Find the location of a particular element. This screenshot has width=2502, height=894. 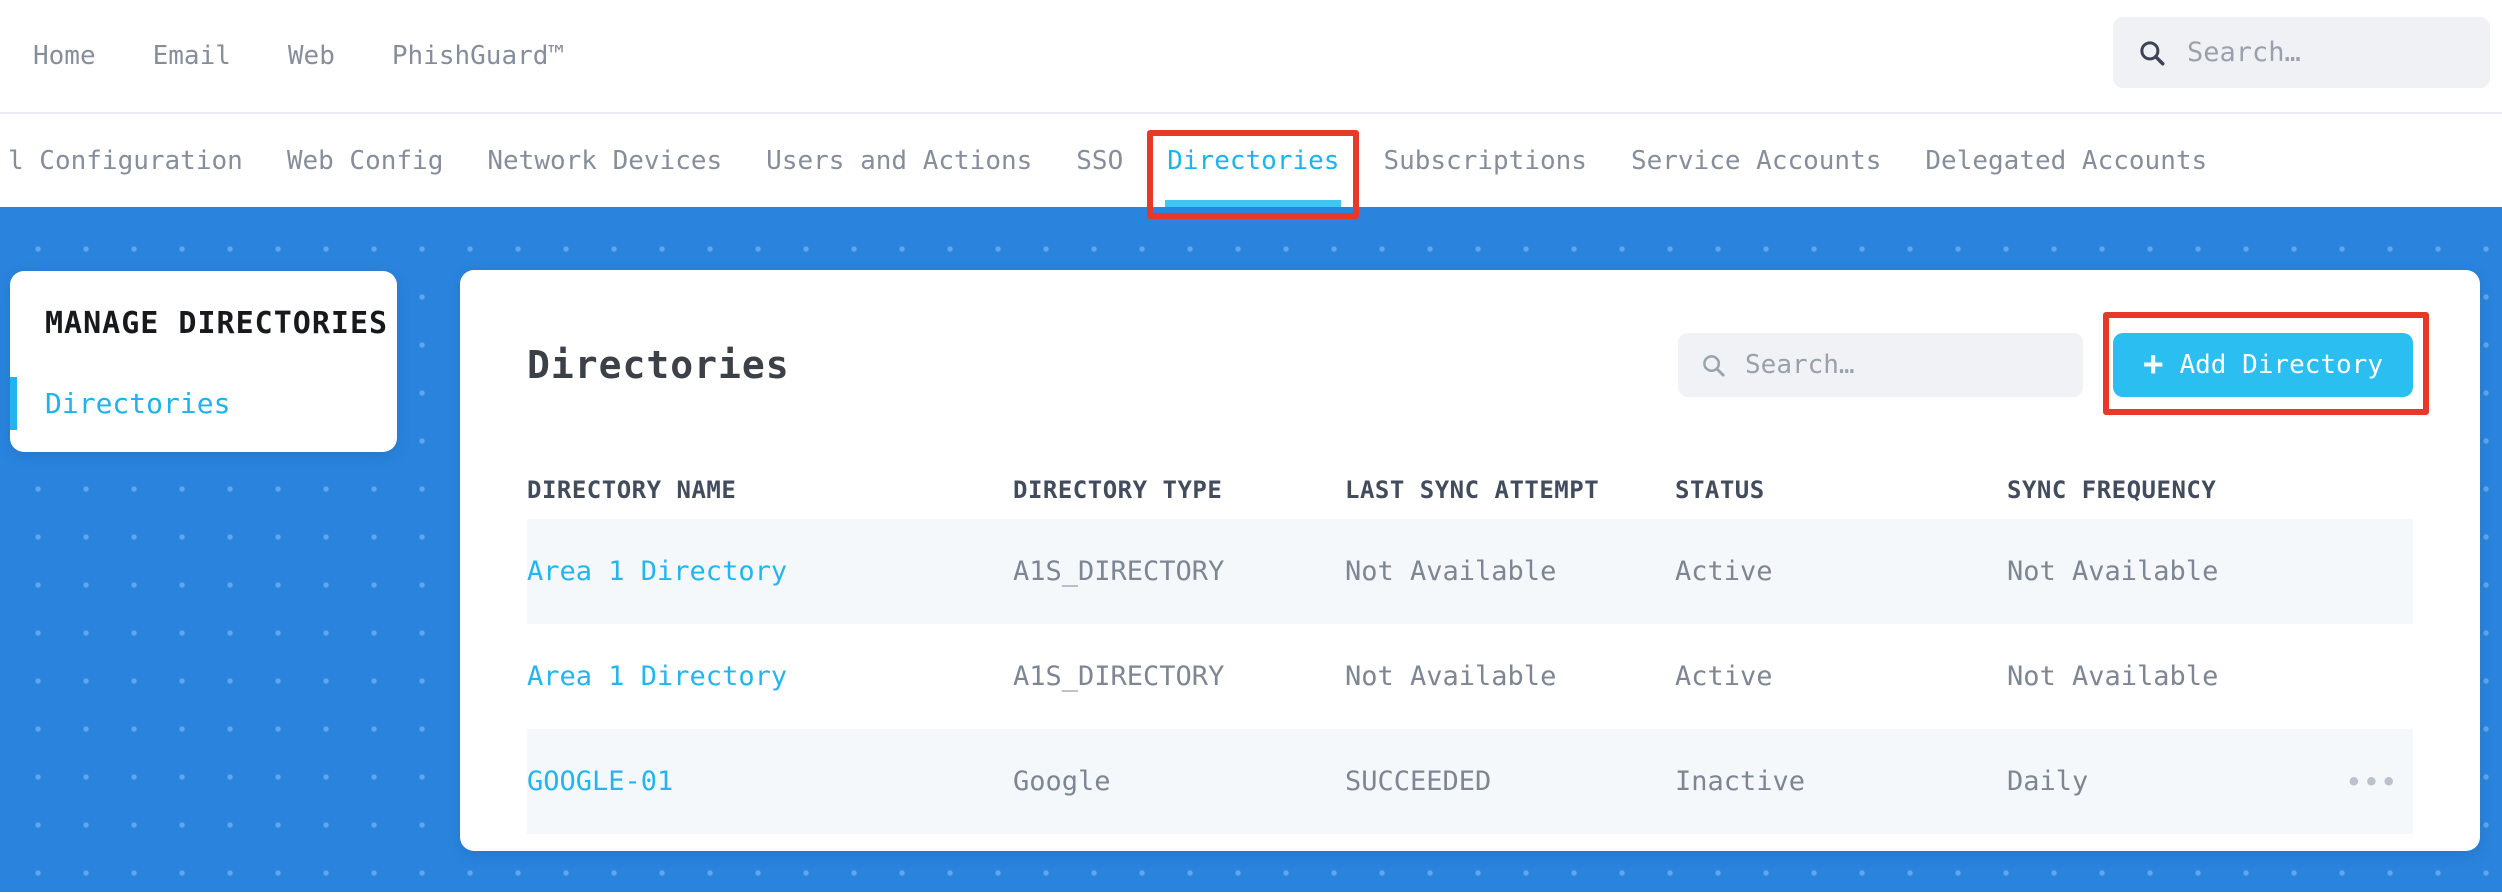

directories-search is located at coordinates (1881, 365).